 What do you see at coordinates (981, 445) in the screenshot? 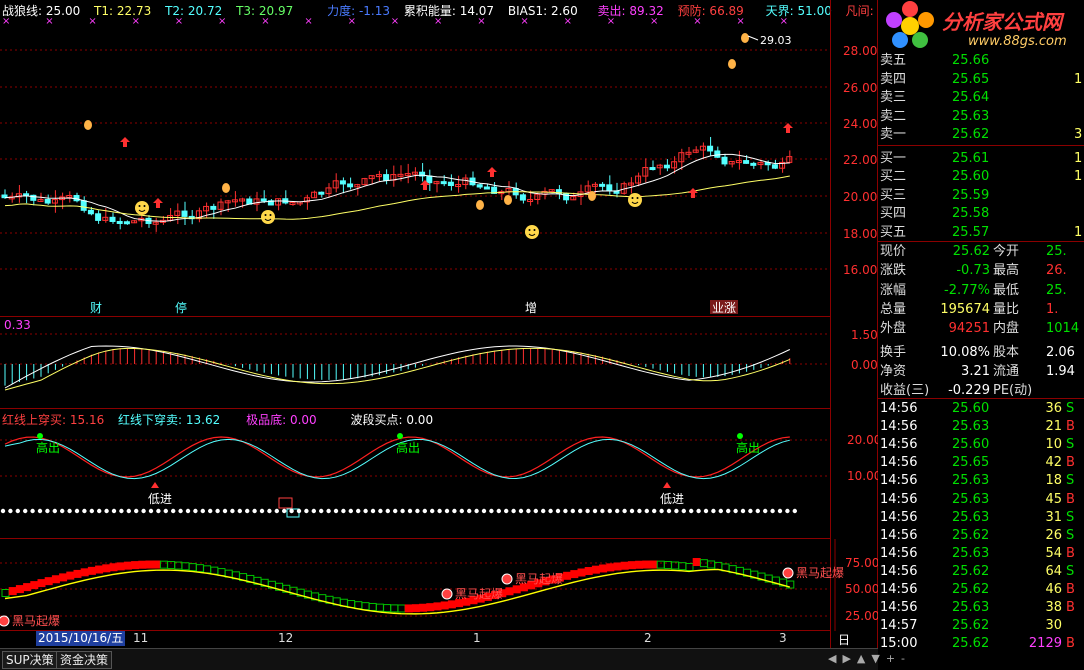
I see `tick-row: 14:56 25.60 10 S` at bounding box center [981, 445].